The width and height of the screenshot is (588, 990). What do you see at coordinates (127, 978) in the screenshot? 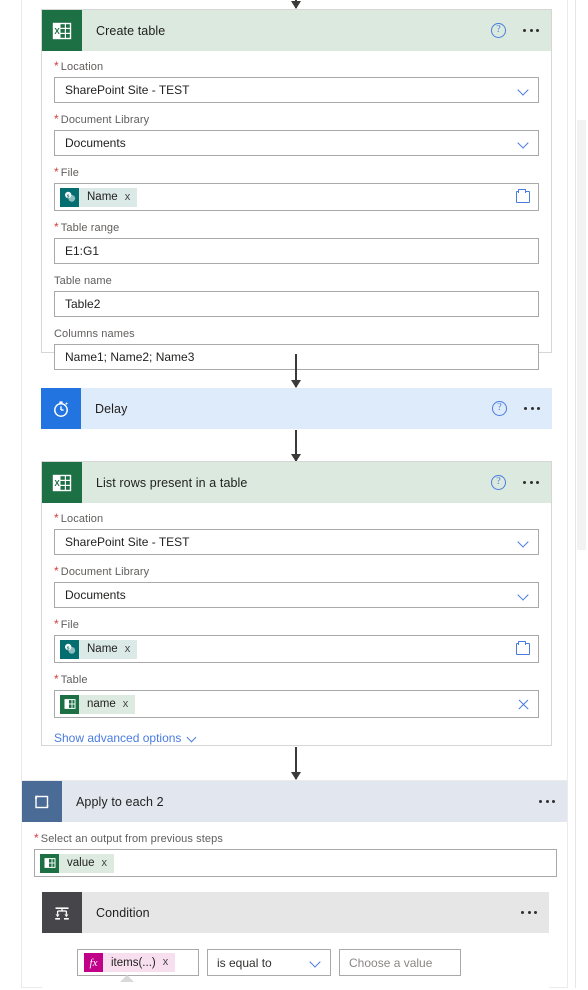
I see `condition-caret-icon` at bounding box center [127, 978].